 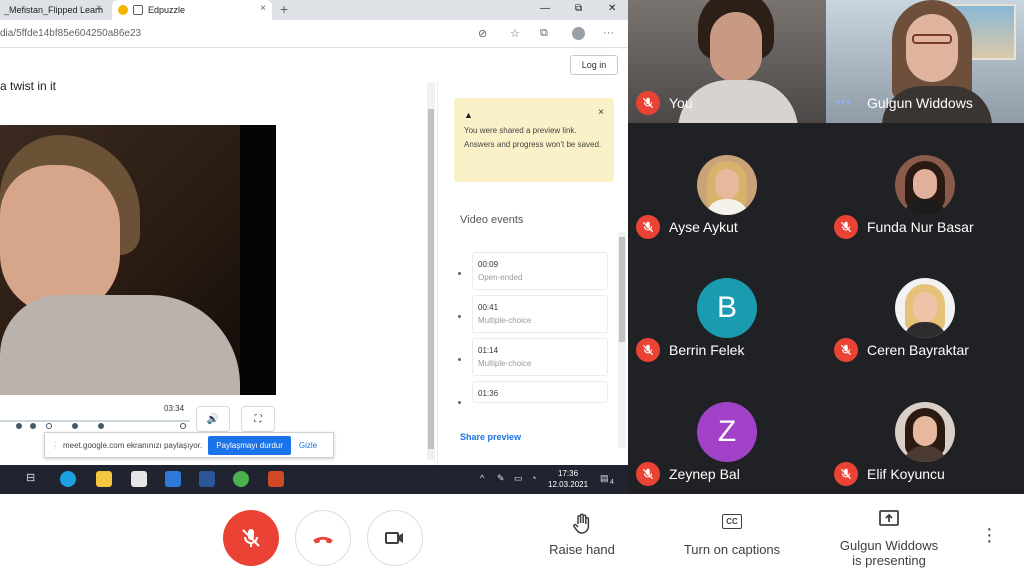 What do you see at coordinates (207, 479) in the screenshot?
I see `word-icon` at bounding box center [207, 479].